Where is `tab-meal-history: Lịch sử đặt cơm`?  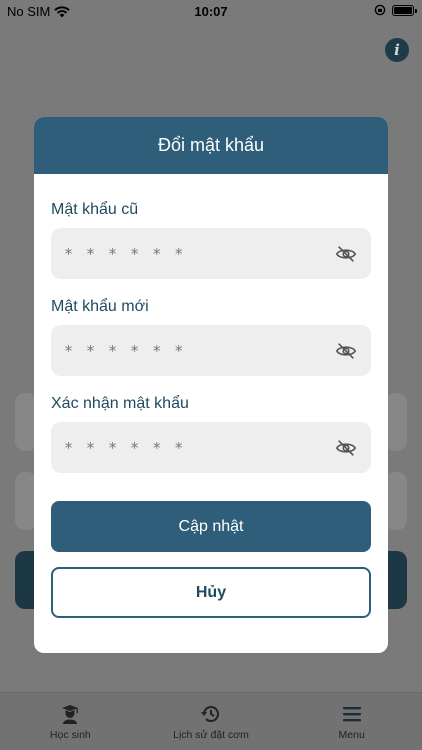
tab-meal-history: Lịch sử đặt cơm is located at coordinates (211, 721).